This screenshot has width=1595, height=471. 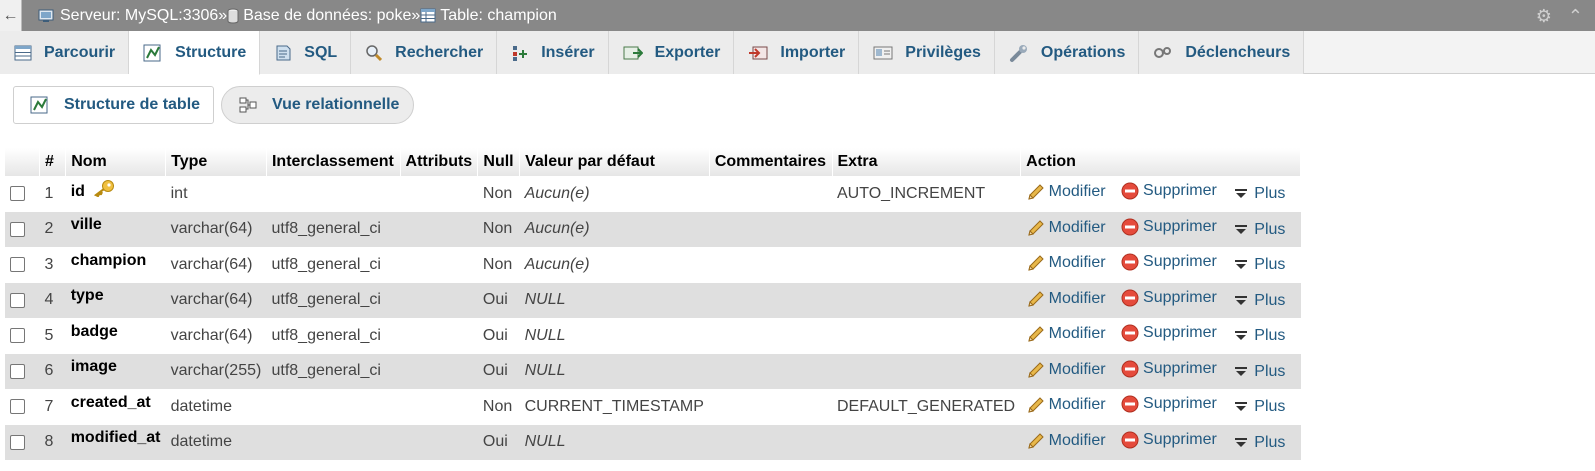 What do you see at coordinates (53, 162) in the screenshot?
I see `header-cell: #` at bounding box center [53, 162].